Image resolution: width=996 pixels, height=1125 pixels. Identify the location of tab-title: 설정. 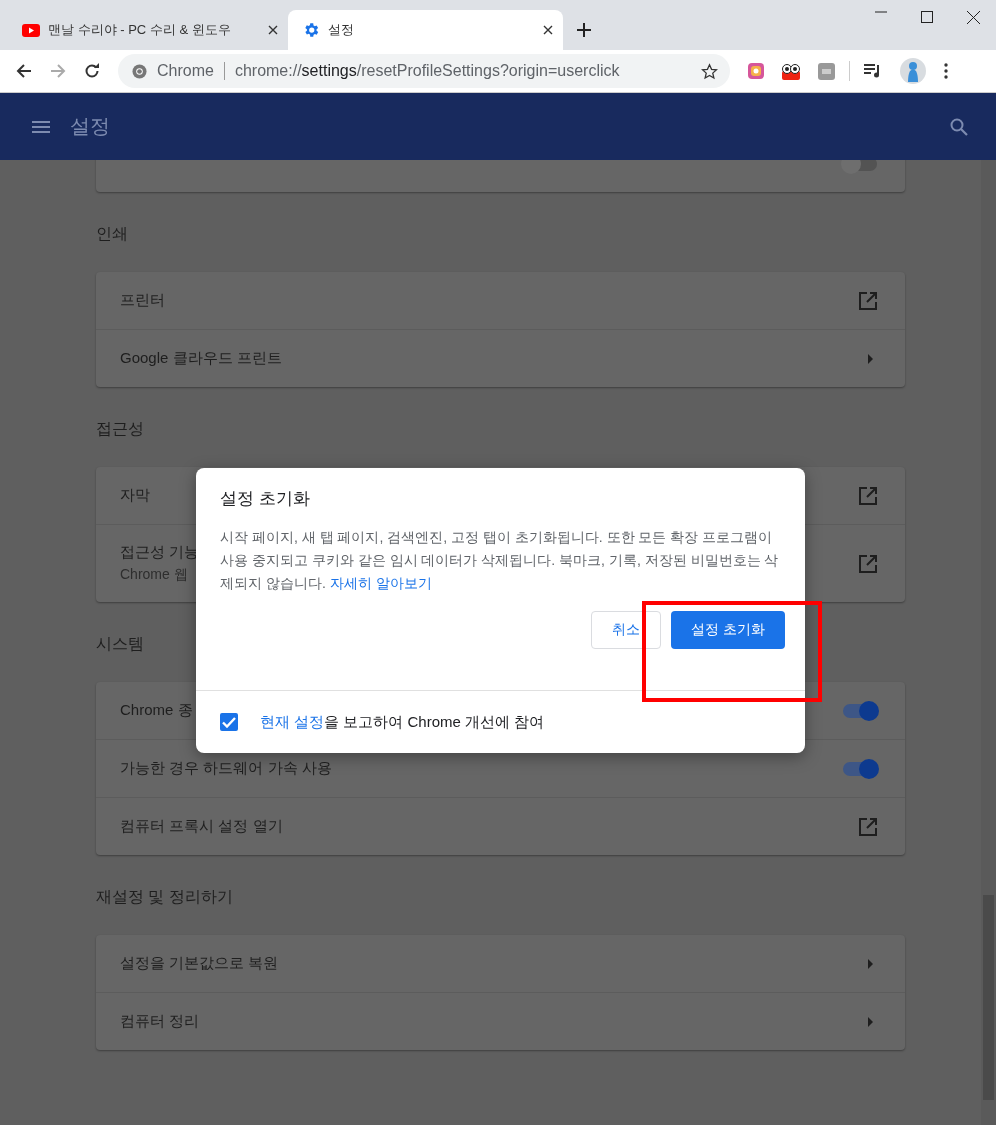
(341, 30).